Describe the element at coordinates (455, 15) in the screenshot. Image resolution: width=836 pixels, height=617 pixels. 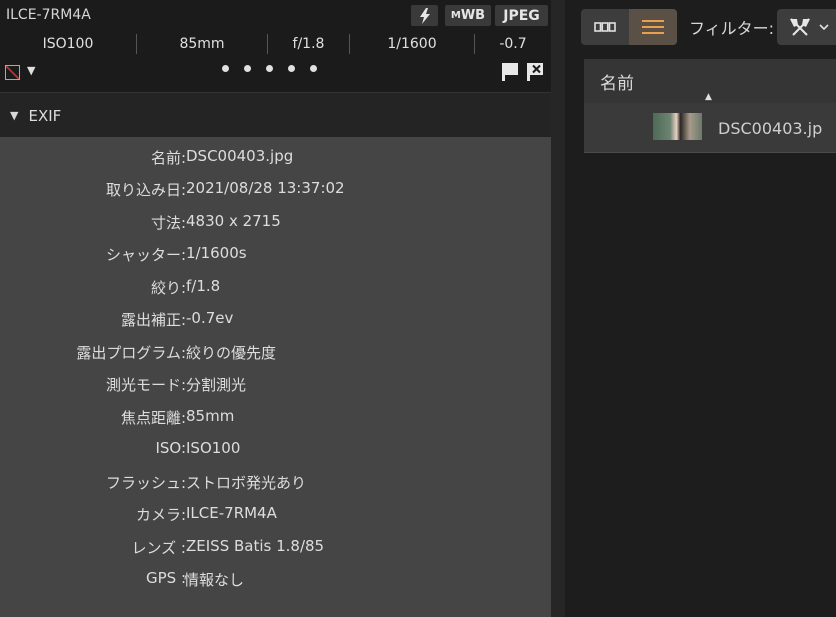
I see `white-balance-icon: M` at that location.